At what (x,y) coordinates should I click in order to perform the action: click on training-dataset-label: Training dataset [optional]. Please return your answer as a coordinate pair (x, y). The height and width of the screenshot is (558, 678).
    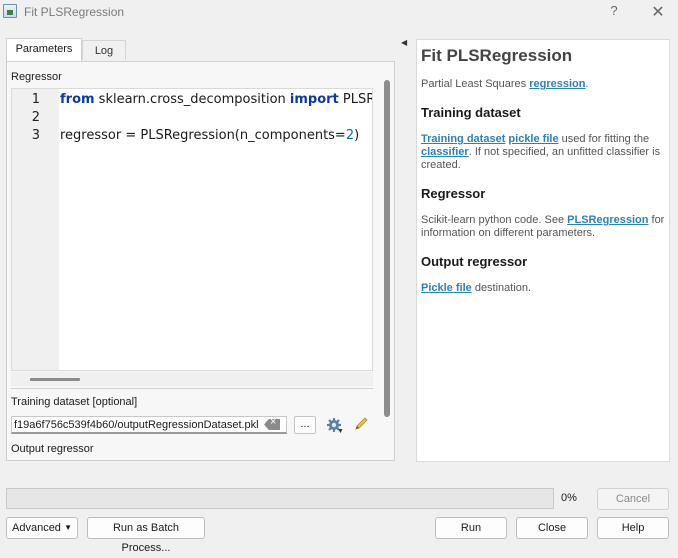
    Looking at the image, I should click on (74, 402).